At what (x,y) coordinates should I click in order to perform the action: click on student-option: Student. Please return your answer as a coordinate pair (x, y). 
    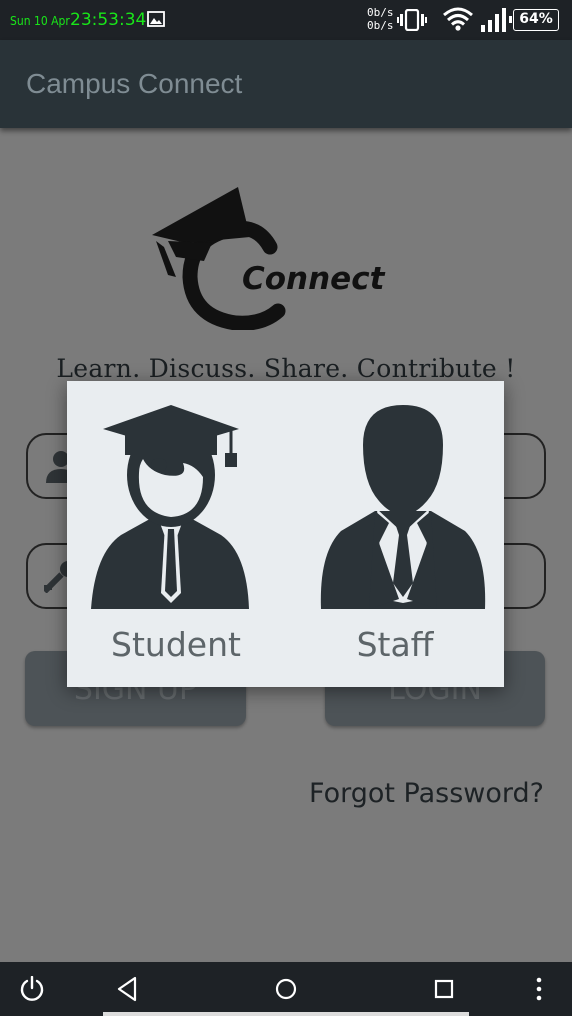
    Looking at the image, I should click on (176, 534).